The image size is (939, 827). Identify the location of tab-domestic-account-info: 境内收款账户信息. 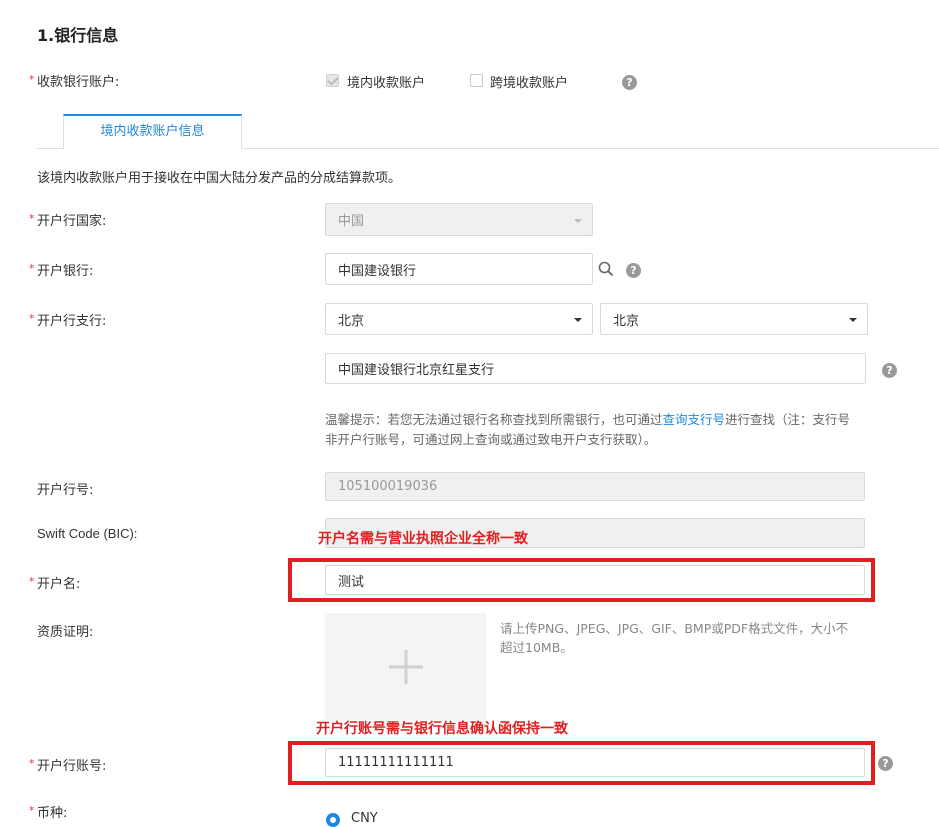
(152, 131).